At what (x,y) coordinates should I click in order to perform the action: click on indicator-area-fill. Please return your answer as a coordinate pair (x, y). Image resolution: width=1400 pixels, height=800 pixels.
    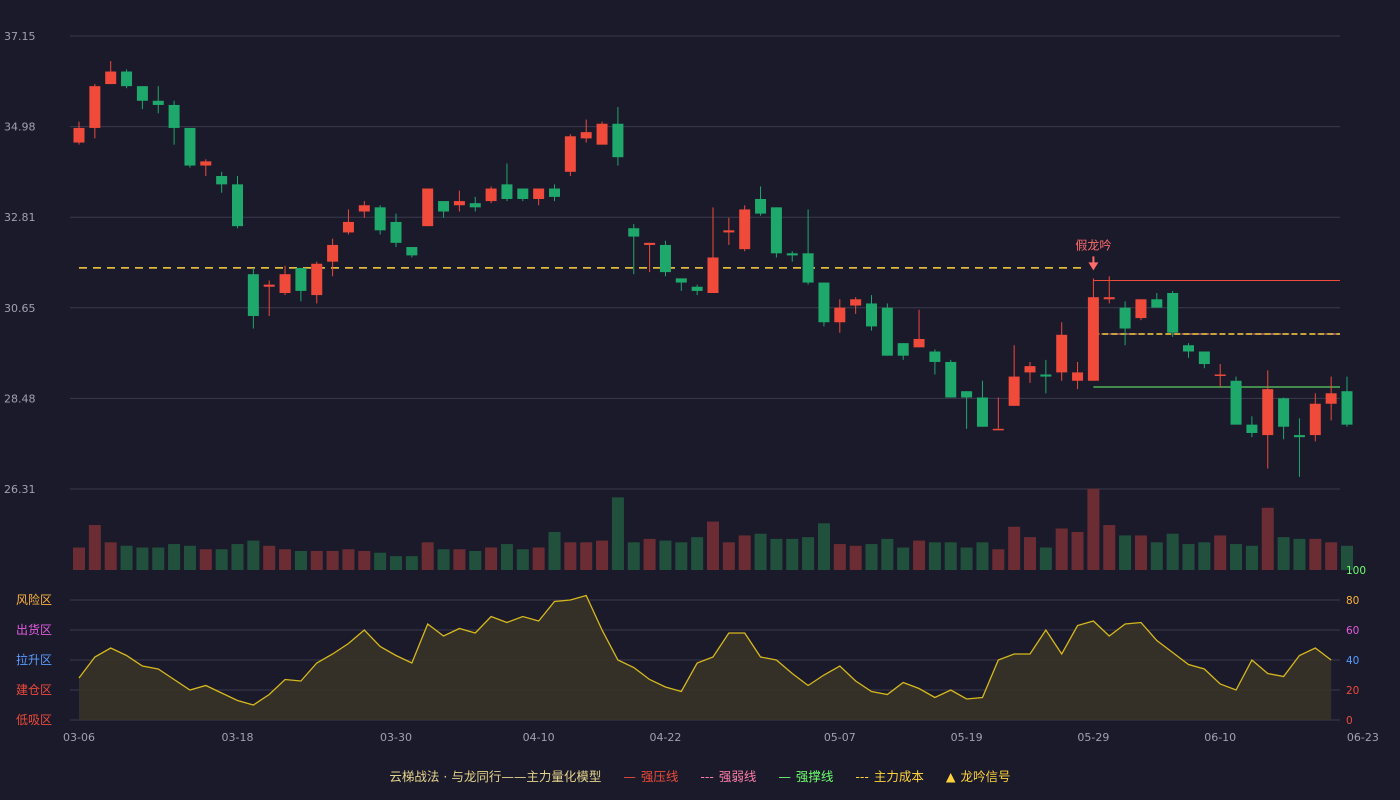
    Looking at the image, I should click on (705, 657).